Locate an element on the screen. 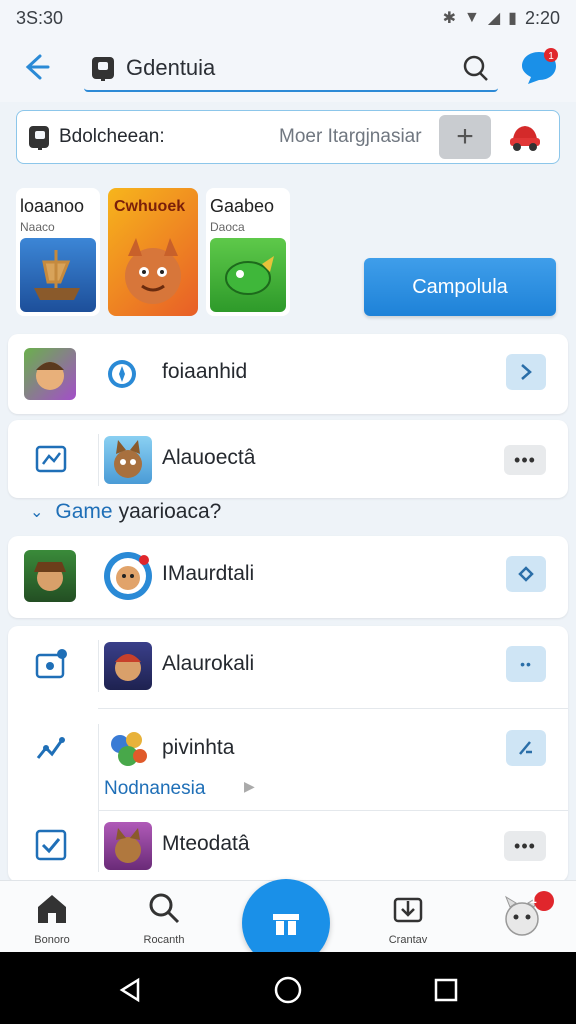 The image size is (576, 1024). section-title: yaarioaca? is located at coordinates (170, 511).